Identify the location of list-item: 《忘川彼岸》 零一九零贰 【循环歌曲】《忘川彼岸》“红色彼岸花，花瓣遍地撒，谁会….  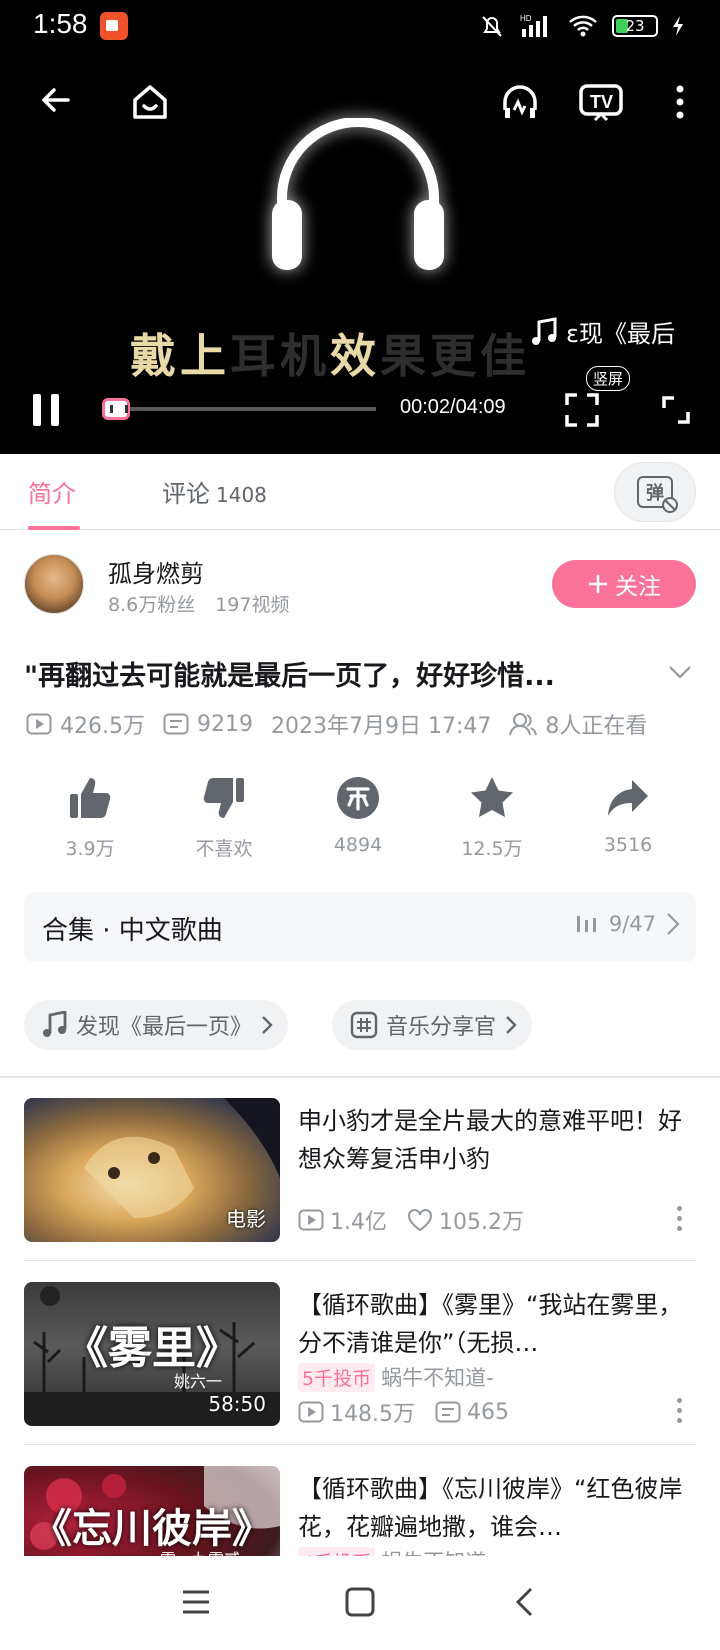
(360, 1511).